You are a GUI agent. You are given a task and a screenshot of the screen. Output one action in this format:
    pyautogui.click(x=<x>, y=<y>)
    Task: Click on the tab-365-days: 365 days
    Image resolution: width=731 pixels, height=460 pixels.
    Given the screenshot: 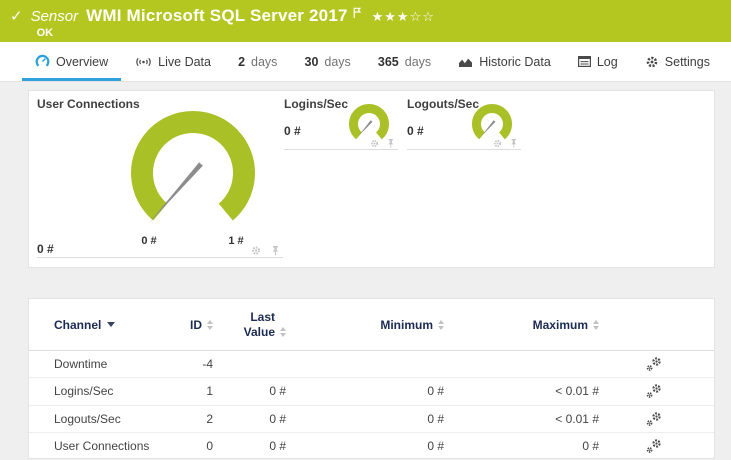 What is the action you would take?
    pyautogui.click(x=404, y=61)
    